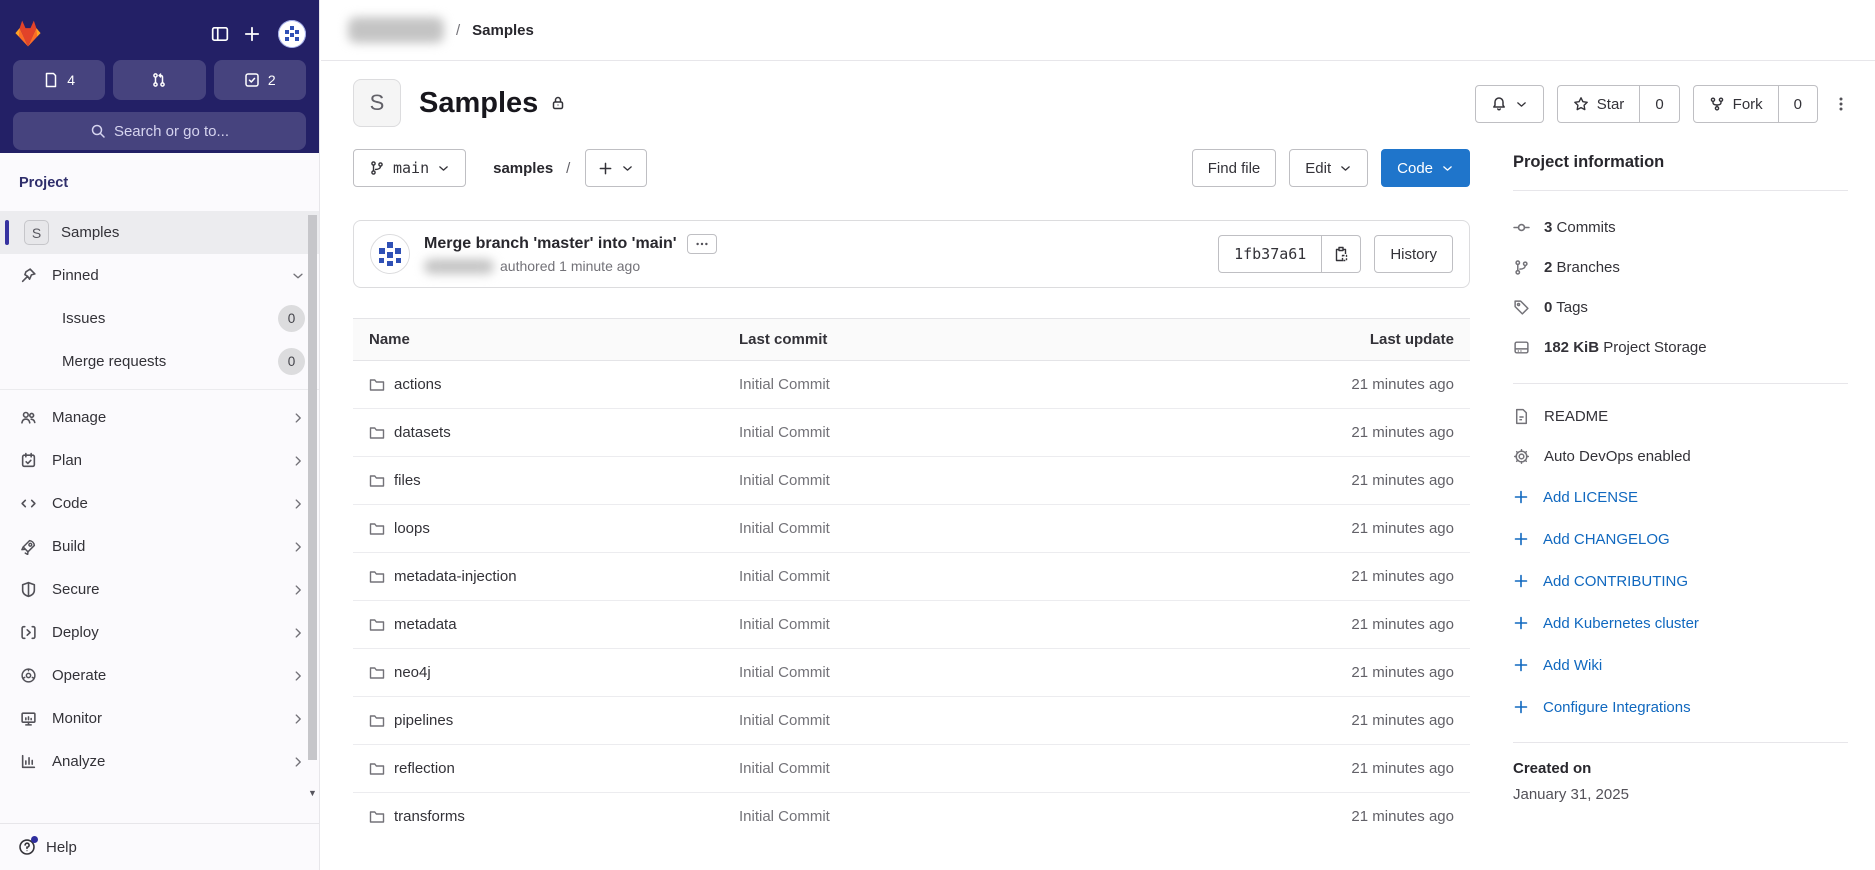 Image resolution: width=1875 pixels, height=870 pixels. Describe the element at coordinates (28, 846) in the screenshot. I see `help-icon` at that location.